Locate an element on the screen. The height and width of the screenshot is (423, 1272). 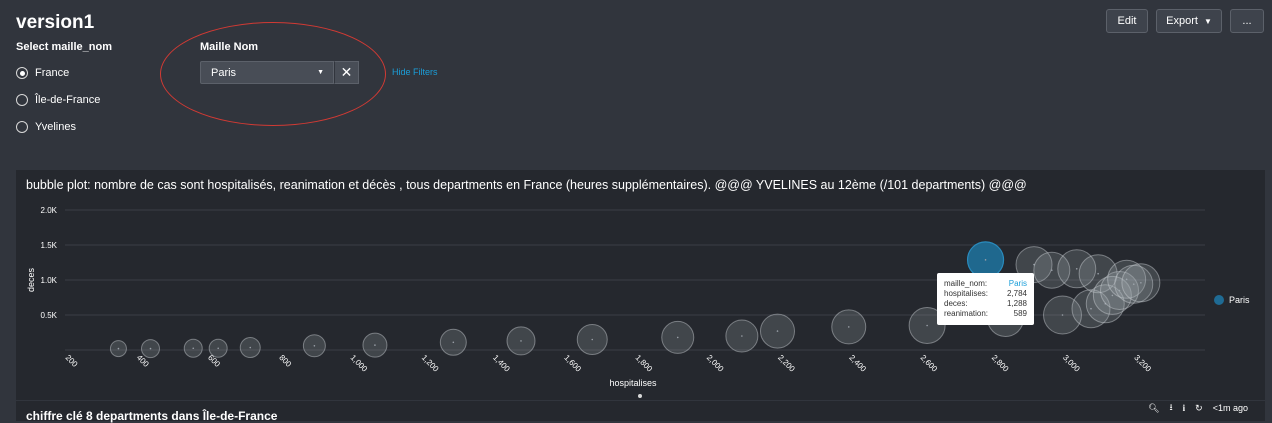
x-tick-label: 2,000 is located at coordinates (715, 363).